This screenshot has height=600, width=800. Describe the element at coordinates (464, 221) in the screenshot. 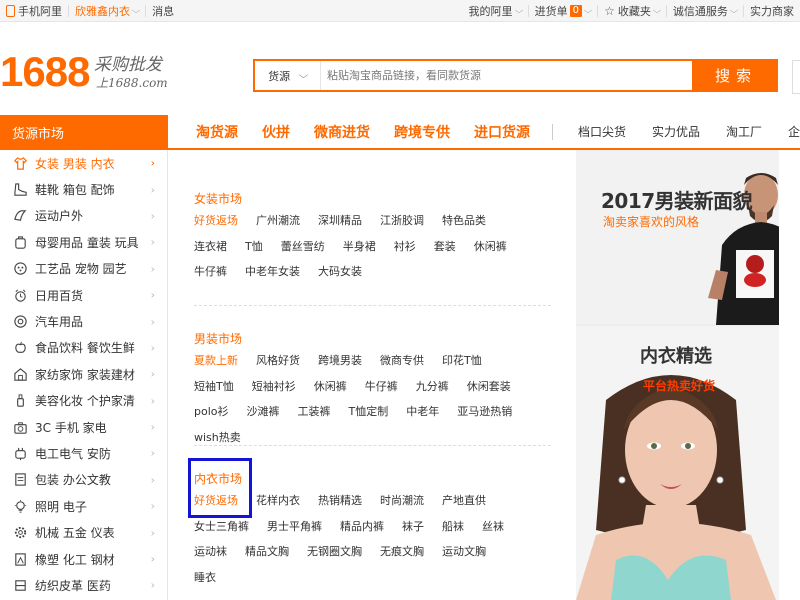

I see `market-tag: 特色品类` at that location.